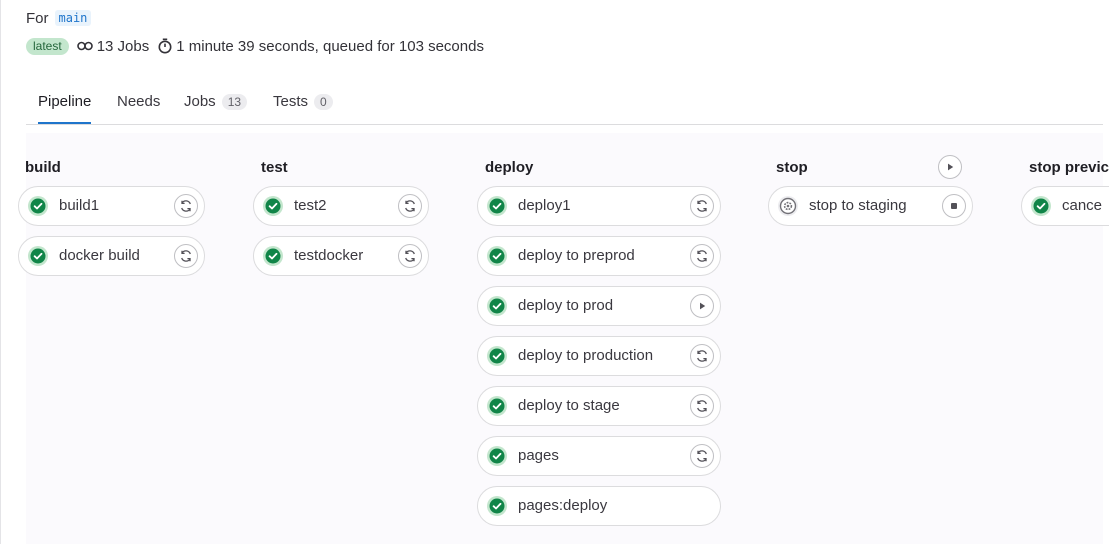 The height and width of the screenshot is (544, 1109). Describe the element at coordinates (165, 46) in the screenshot. I see `clock-icon` at that location.